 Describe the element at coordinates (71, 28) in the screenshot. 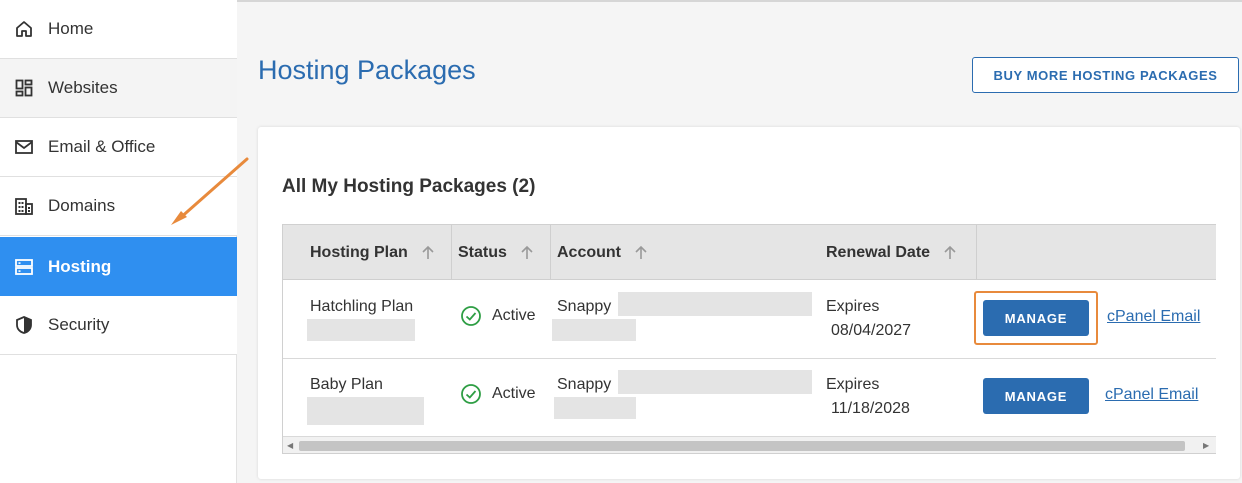

I see `sidebar-item-label: Home` at that location.